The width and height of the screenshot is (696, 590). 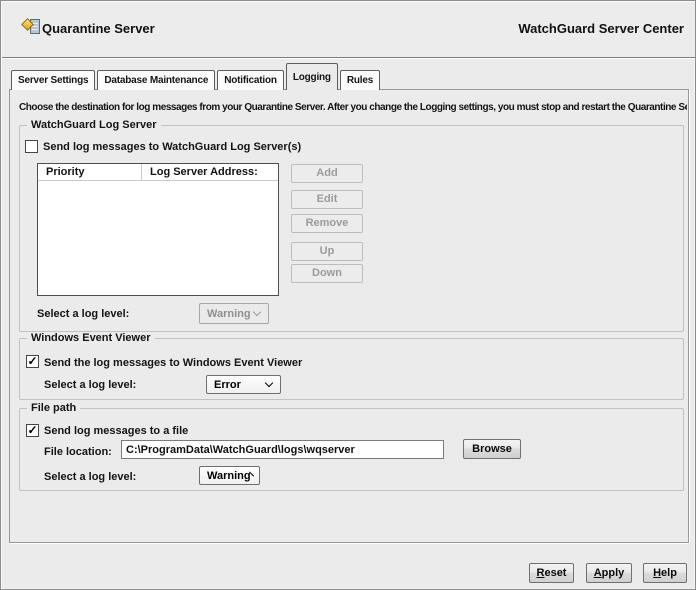 I want to click on page-title: Quarantine Server, so click(x=98, y=28).